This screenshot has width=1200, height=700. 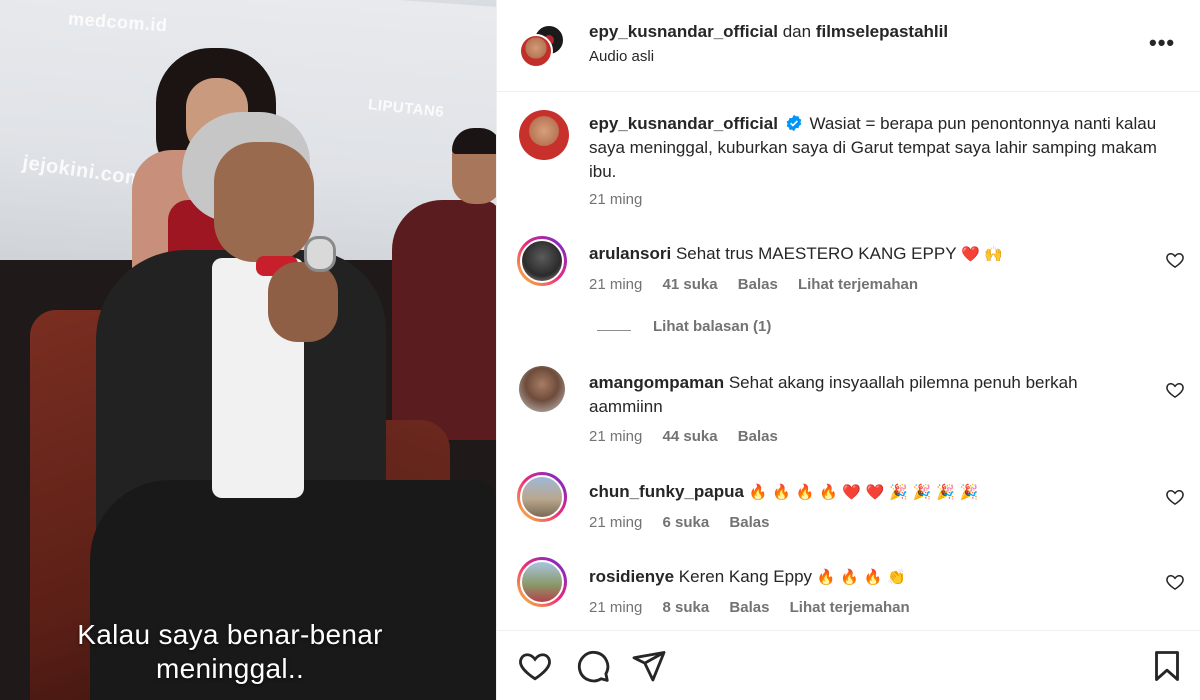 What do you see at coordinates (1164, 44) in the screenshot?
I see `more-icon: •••` at bounding box center [1164, 44].